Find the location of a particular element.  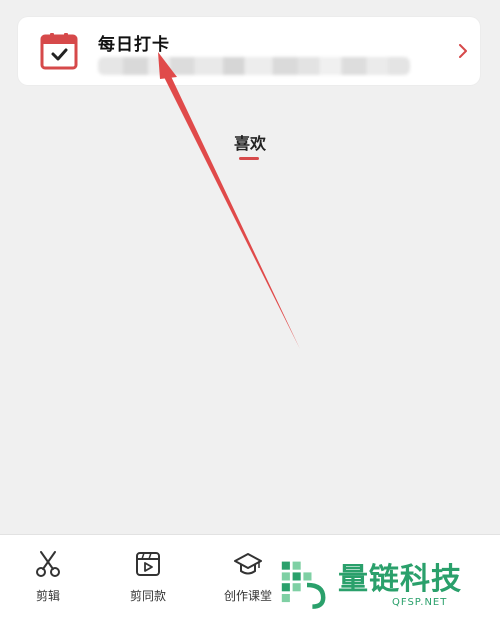

watermark-logo is located at coordinates (303, 585).